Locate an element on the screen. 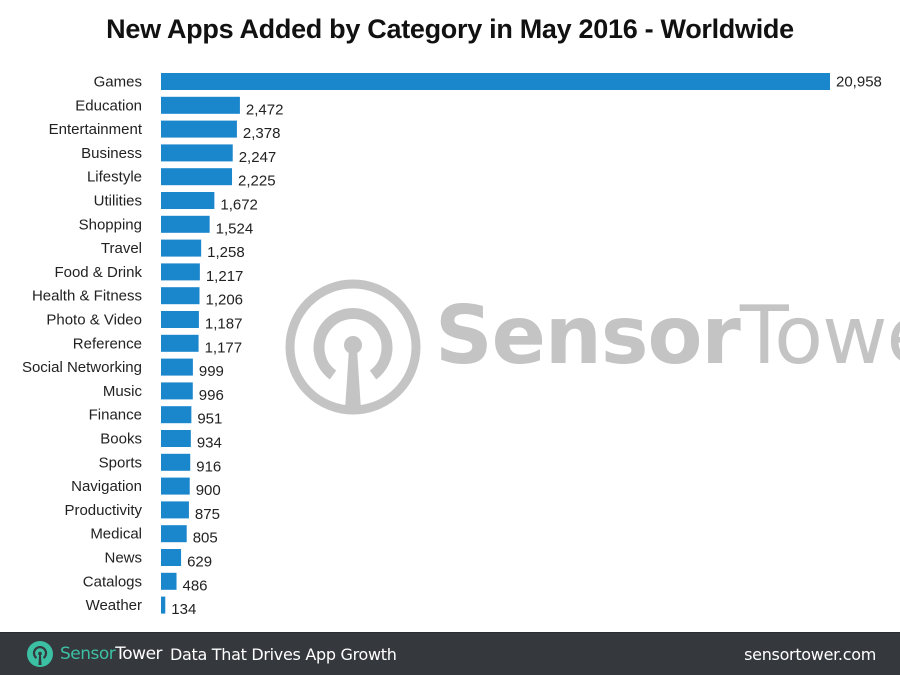 This screenshot has width=900, height=675. value-label: 996 is located at coordinates (211, 395).